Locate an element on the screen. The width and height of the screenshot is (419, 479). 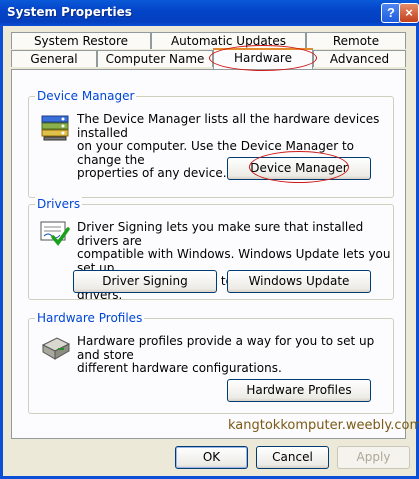
apply-button: Apply is located at coordinates (373, 457).